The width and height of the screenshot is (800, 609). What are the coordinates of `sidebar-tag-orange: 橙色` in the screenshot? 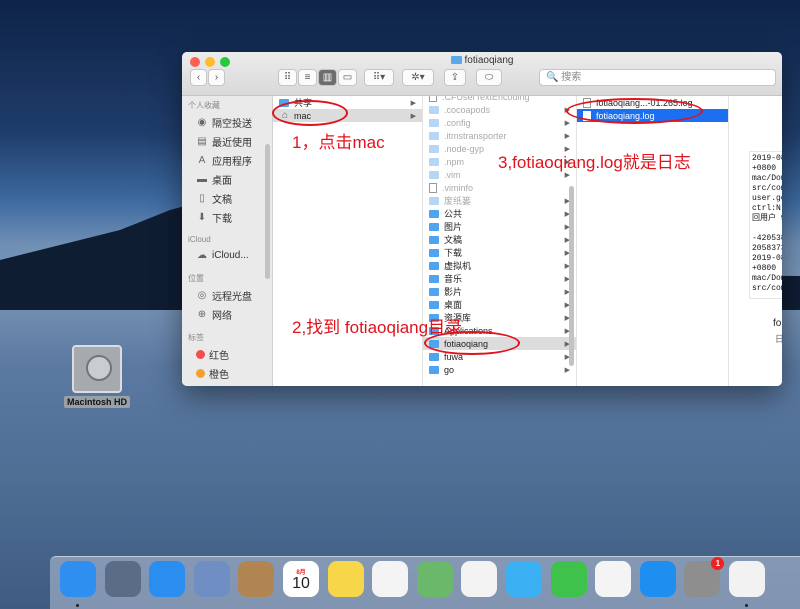 It's located at (227, 373).